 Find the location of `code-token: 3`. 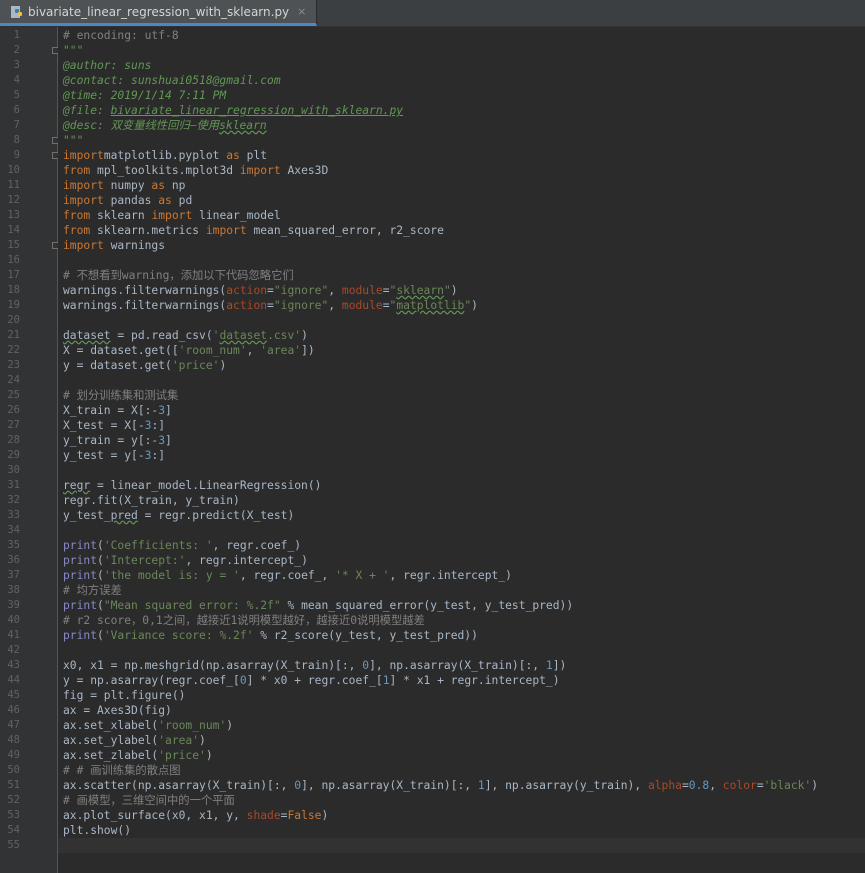

code-token: 3 is located at coordinates (162, 410).